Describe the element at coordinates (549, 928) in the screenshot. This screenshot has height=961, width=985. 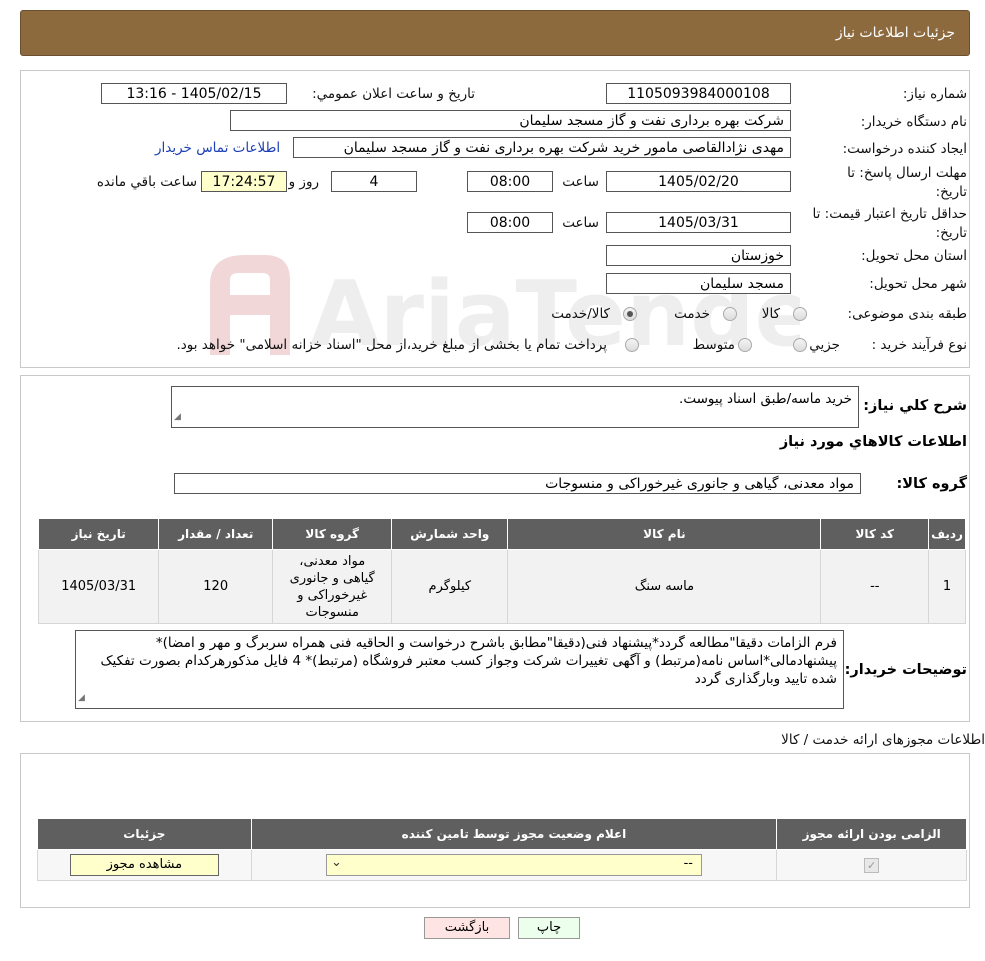
I see `print-button: چاپ` at that location.